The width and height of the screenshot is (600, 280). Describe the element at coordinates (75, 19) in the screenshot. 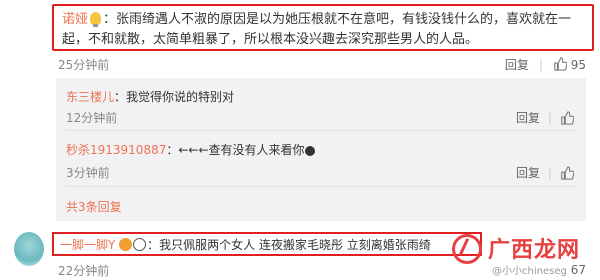

I see `comment-username: 诺娅` at that location.